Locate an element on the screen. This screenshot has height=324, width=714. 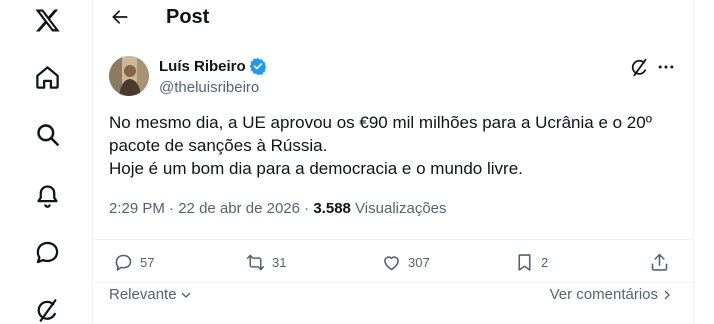
replies-sort-label: Relevante is located at coordinates (143, 294).